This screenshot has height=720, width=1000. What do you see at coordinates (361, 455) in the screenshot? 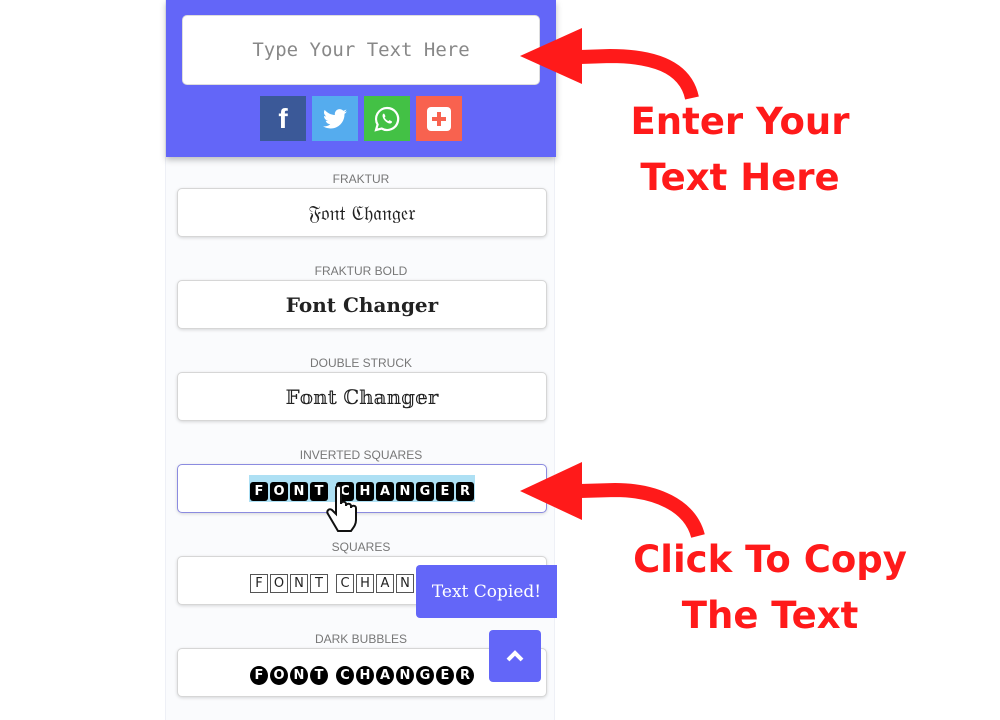
I see `style-label-inverted-squares: INVERTED SQUARES` at bounding box center [361, 455].